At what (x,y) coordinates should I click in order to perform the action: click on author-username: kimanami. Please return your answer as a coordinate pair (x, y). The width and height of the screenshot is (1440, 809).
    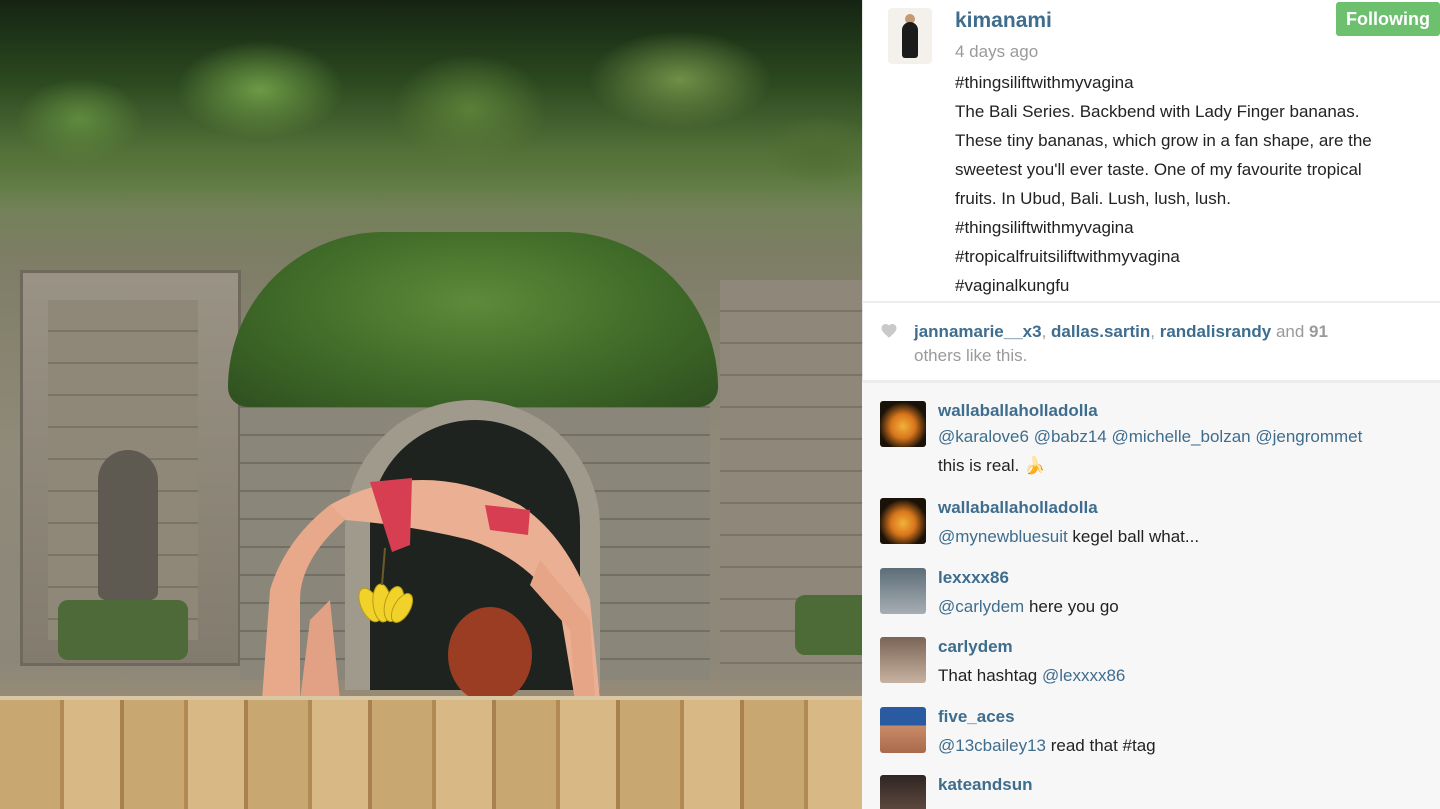
    Looking at the image, I should click on (1003, 21).